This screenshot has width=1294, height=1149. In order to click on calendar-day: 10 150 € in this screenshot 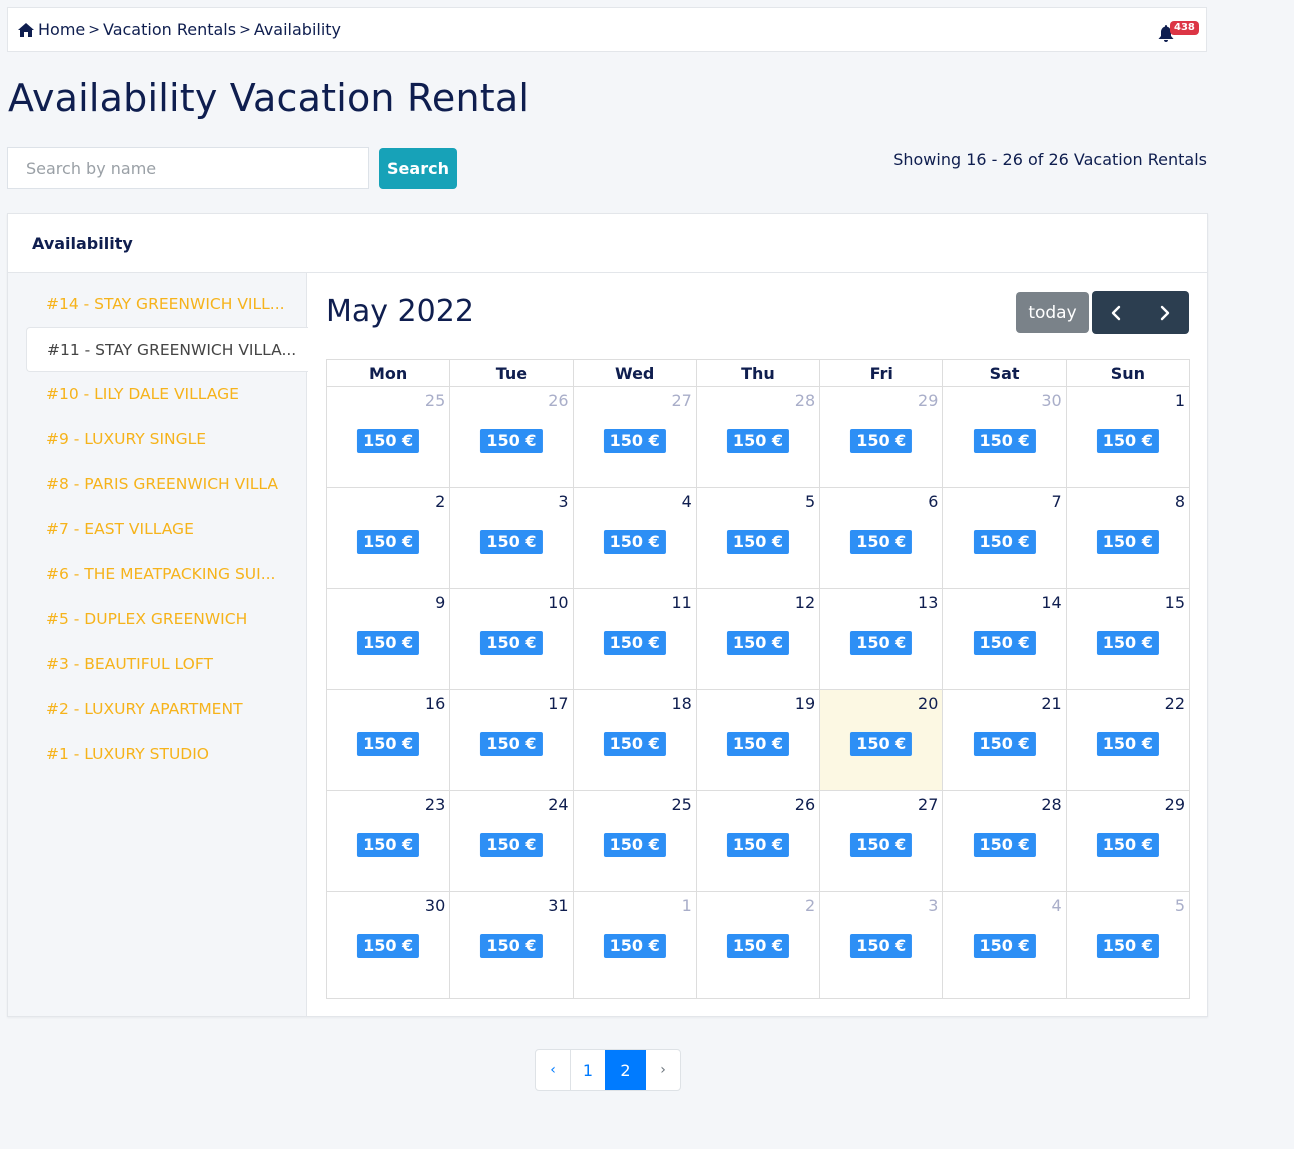, I will do `click(511, 639)`.